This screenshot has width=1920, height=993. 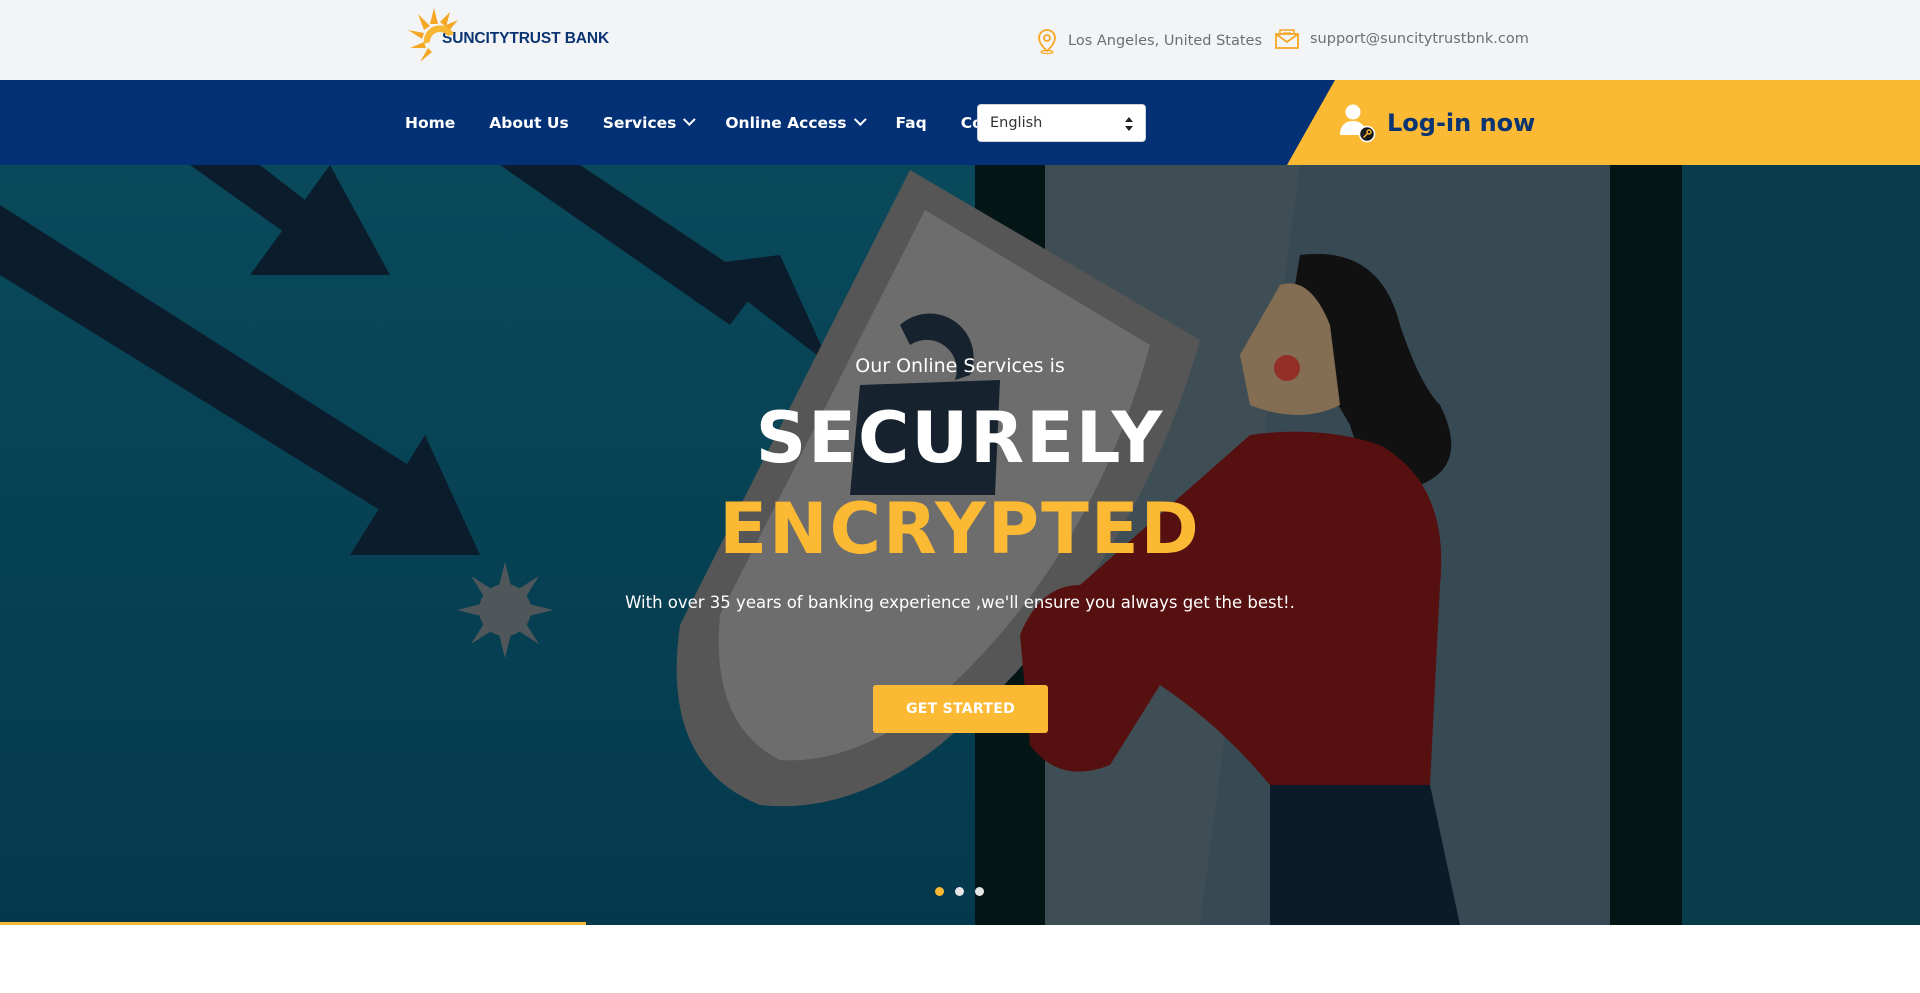 I want to click on nav-item-label: Home, so click(x=430, y=122).